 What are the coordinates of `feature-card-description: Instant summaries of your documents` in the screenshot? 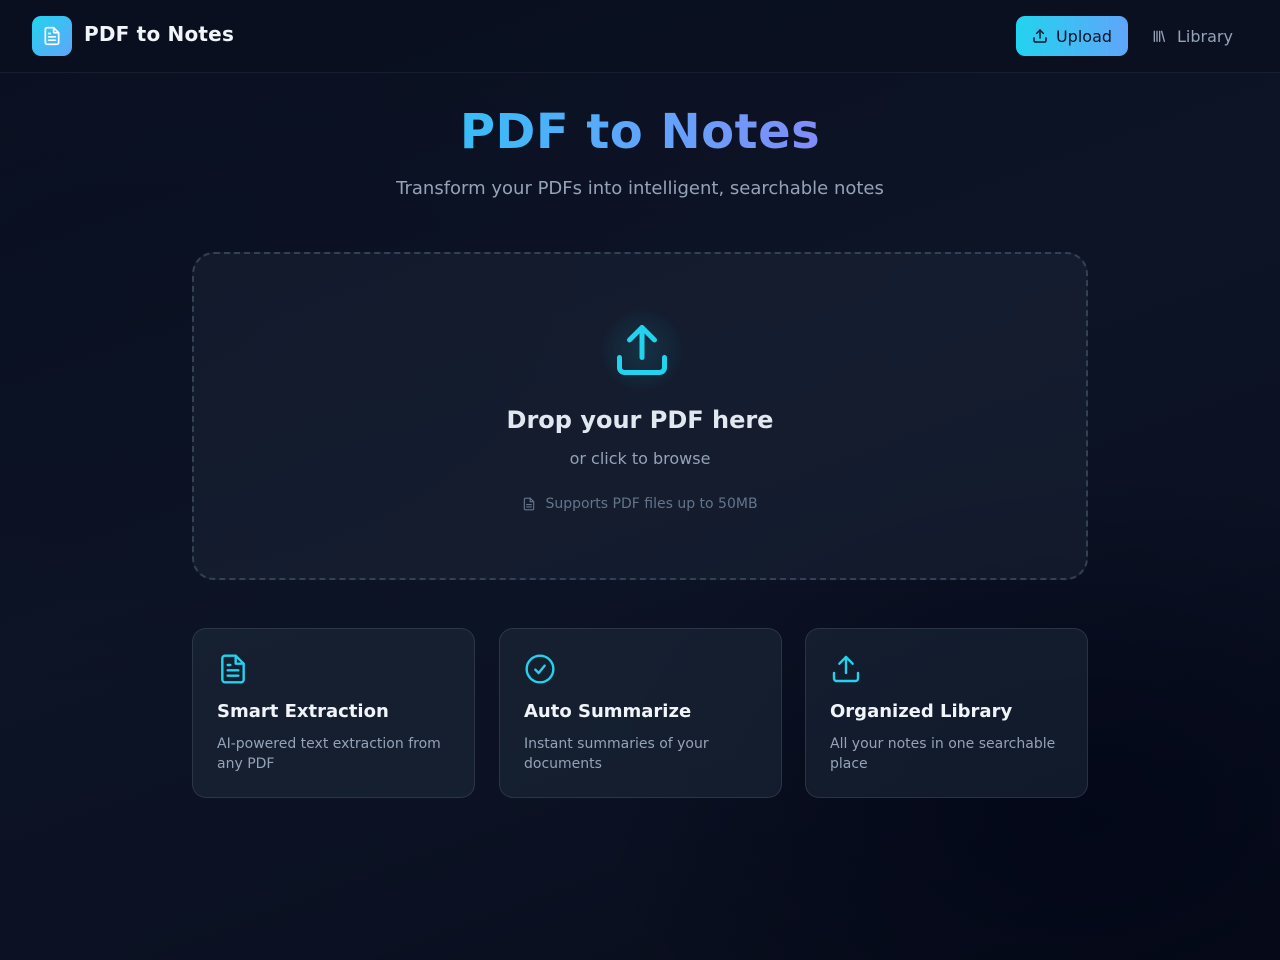 It's located at (616, 754).